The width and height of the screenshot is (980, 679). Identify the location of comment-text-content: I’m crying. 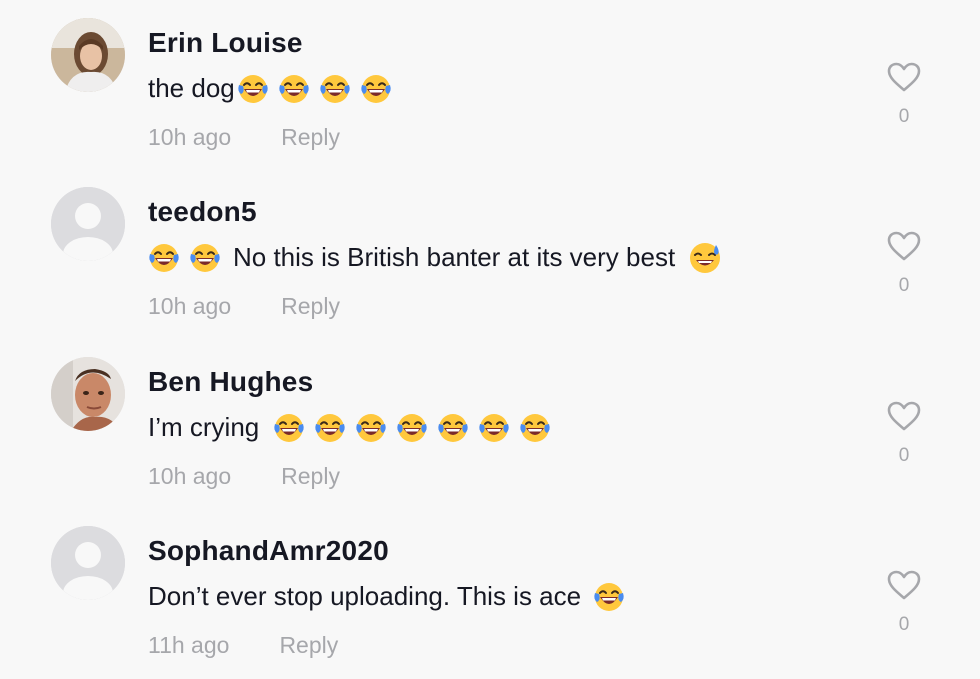
(204, 427).